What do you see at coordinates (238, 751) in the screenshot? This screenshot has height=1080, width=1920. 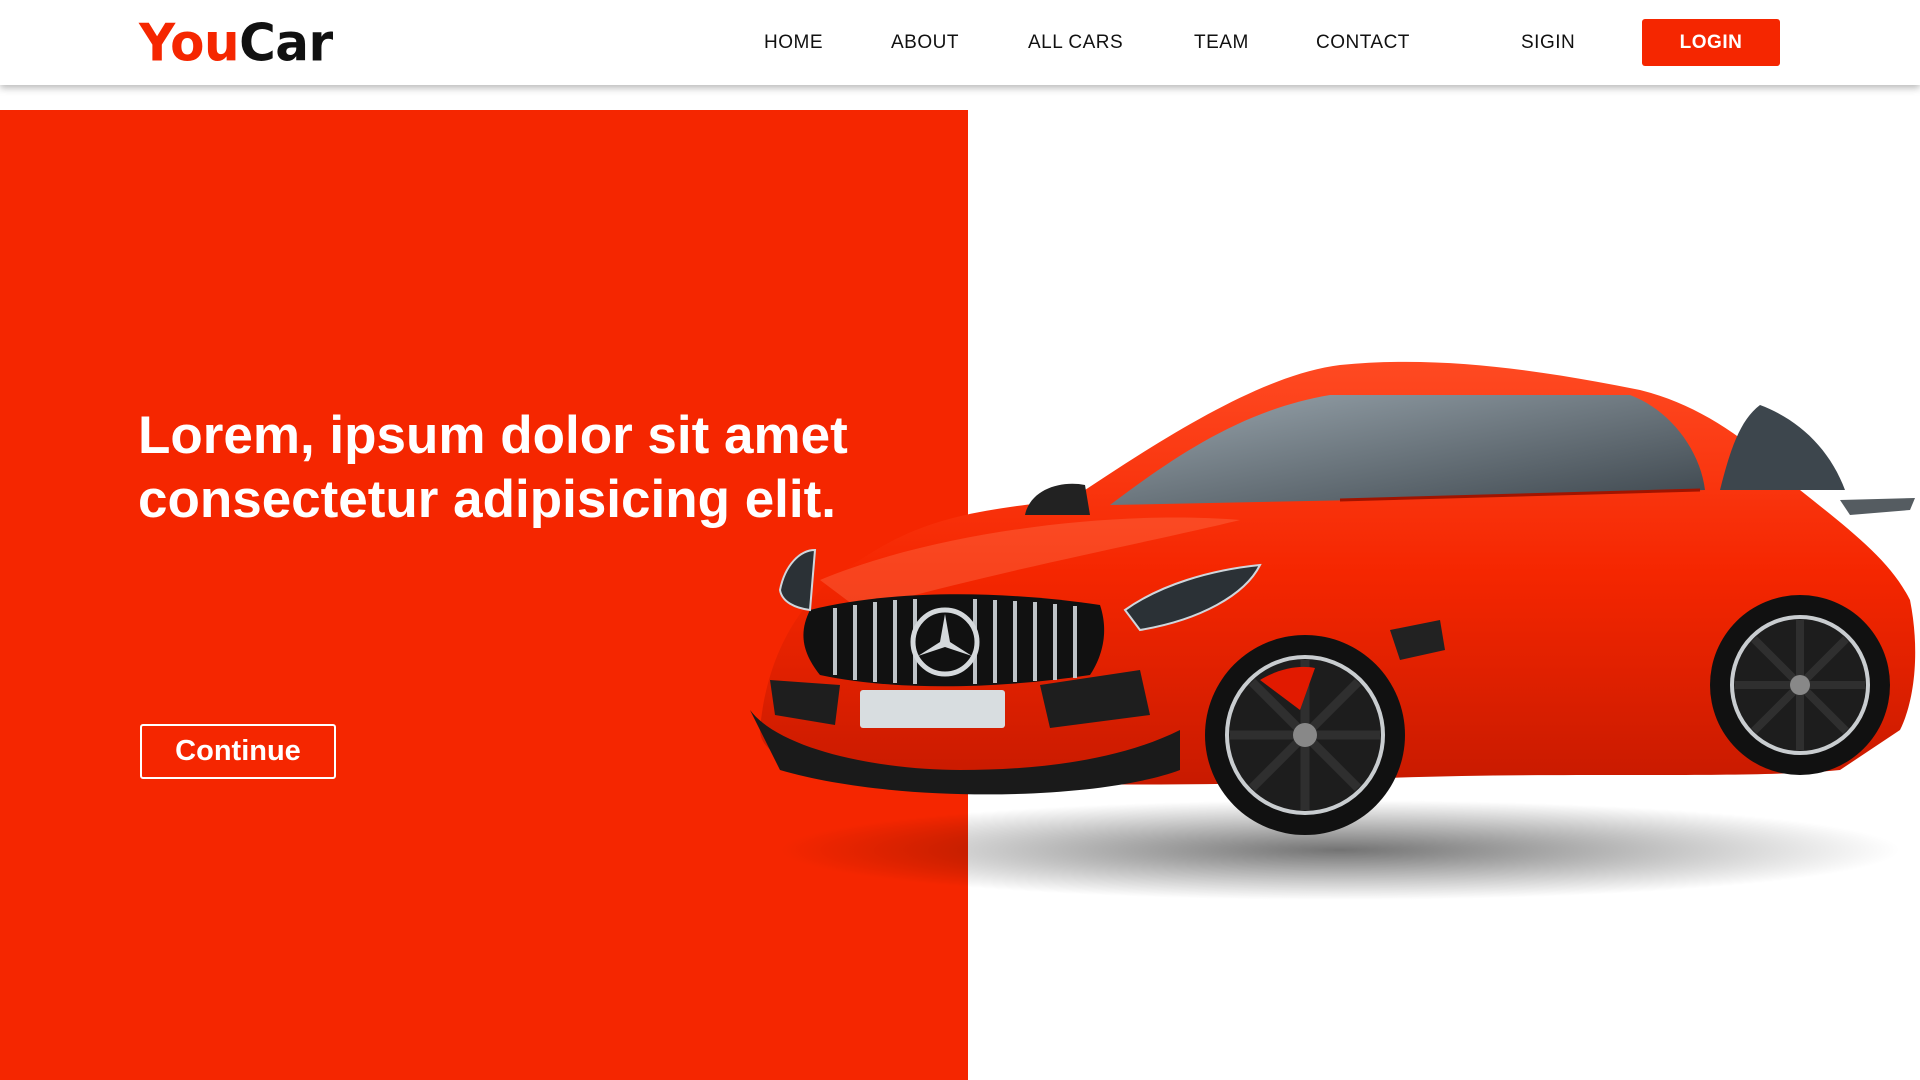 I see `continue-button: Continue` at bounding box center [238, 751].